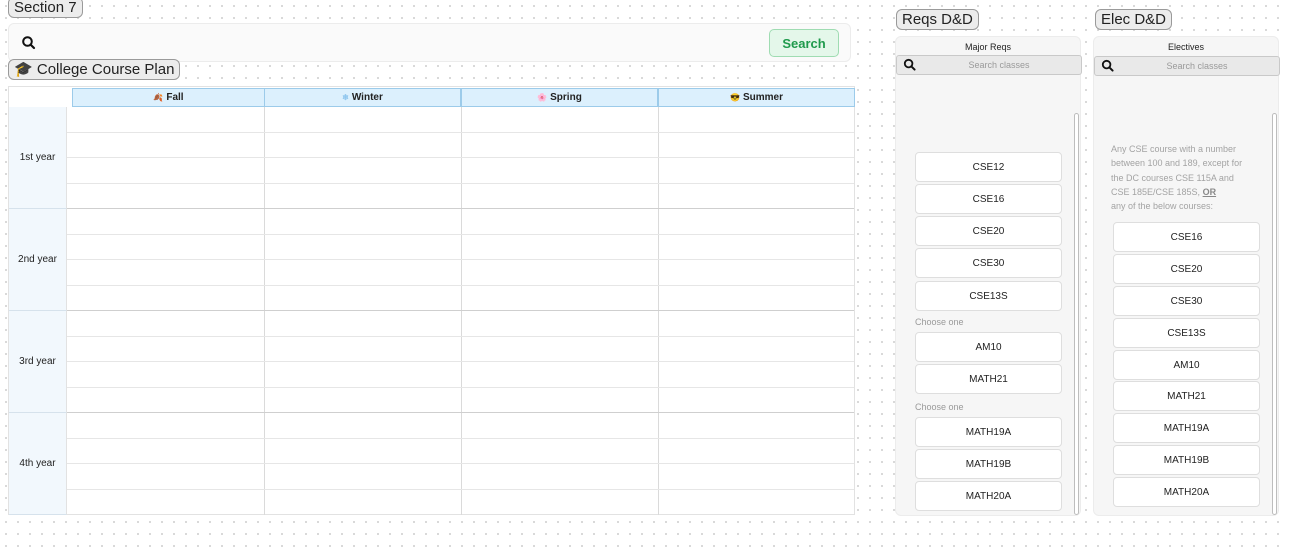 The image size is (1289, 552). I want to click on year-label-1st: 1st year, so click(38, 158).